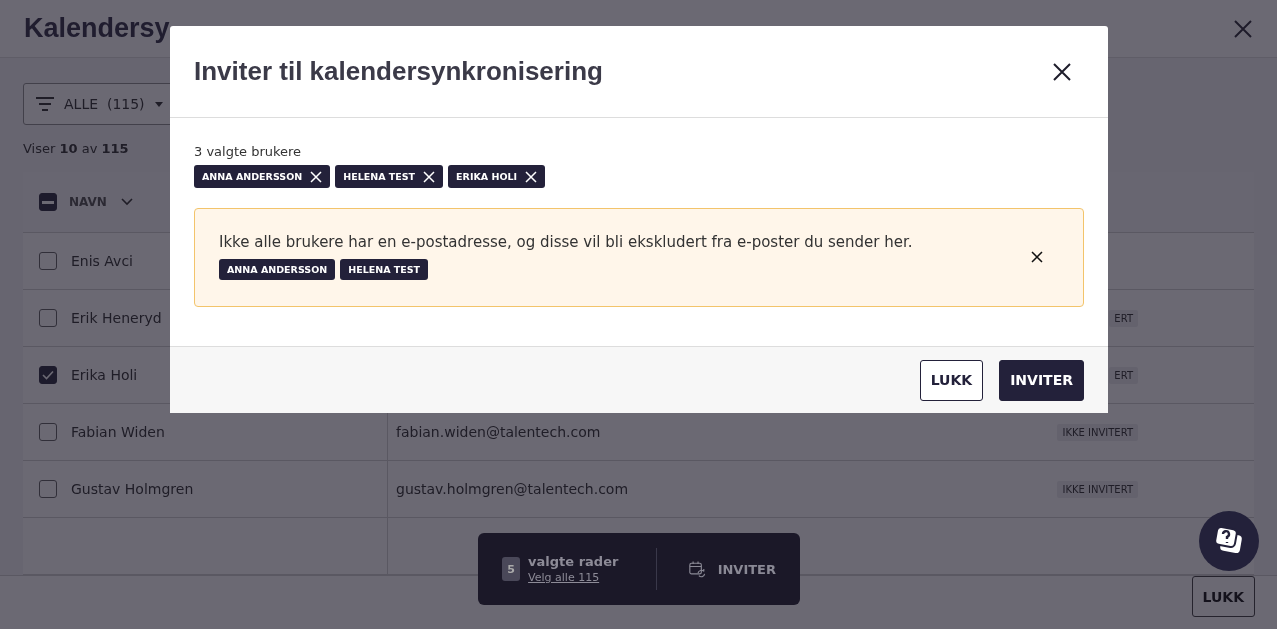  I want to click on user-chip: HELENA TEST, so click(389, 176).